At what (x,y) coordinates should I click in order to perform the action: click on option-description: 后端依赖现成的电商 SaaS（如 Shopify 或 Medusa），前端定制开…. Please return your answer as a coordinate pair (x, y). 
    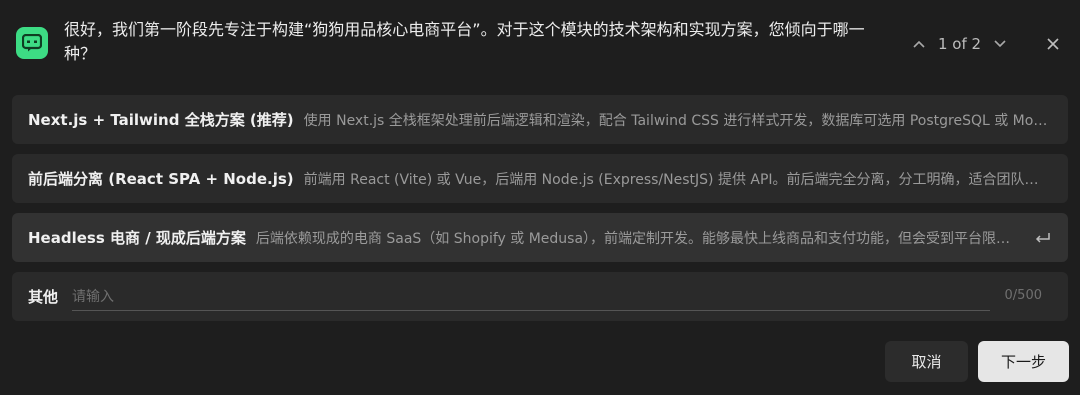
    Looking at the image, I should click on (637, 238).